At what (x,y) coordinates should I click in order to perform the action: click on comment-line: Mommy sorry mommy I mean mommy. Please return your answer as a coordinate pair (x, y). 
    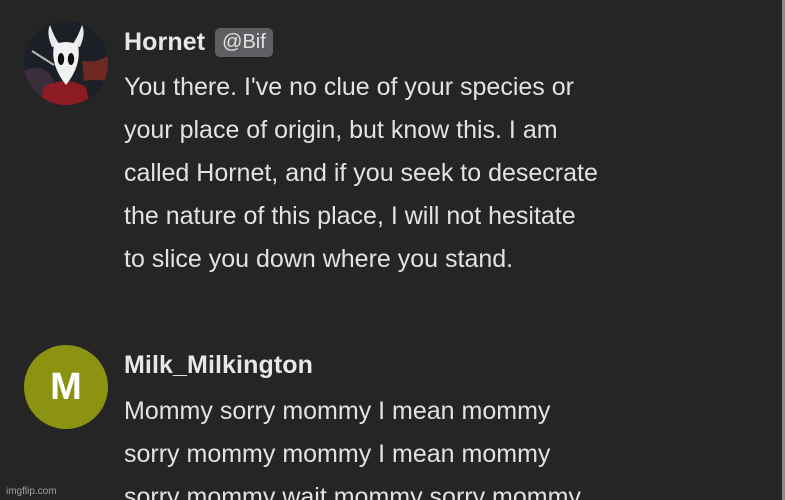
    Looking at the image, I should click on (337, 411).